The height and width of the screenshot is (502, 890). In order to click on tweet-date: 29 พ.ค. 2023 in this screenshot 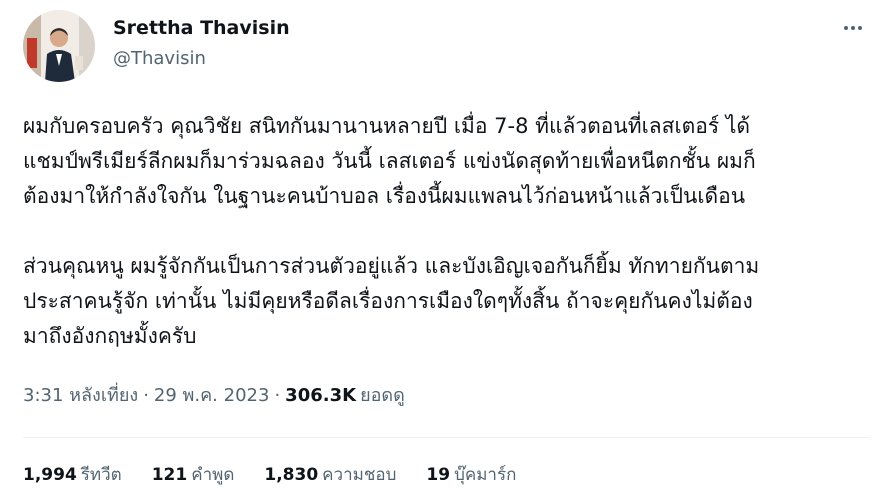, I will do `click(211, 395)`.